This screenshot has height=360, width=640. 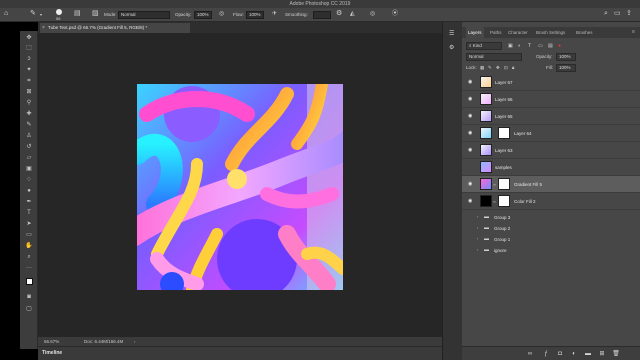 What do you see at coordinates (574, 354) in the screenshot?
I see `adjustment-layer-icon: ◐` at bounding box center [574, 354].